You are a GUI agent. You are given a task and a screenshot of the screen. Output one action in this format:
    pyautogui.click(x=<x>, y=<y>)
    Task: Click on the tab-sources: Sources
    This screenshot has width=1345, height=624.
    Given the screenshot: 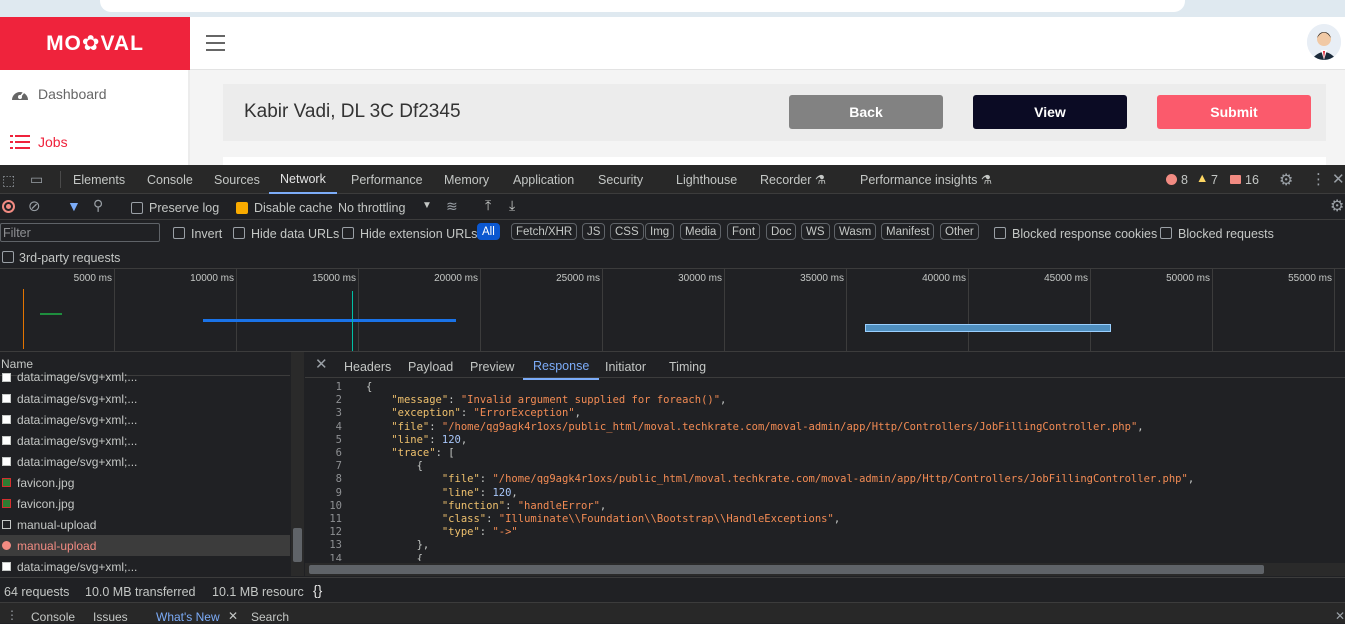 What is the action you would take?
    pyautogui.click(x=237, y=179)
    